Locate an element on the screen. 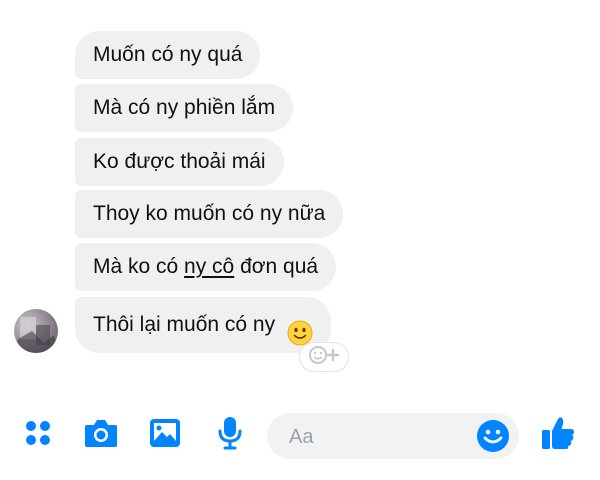 The image size is (600, 480). composer-bar is located at coordinates (300, 435).